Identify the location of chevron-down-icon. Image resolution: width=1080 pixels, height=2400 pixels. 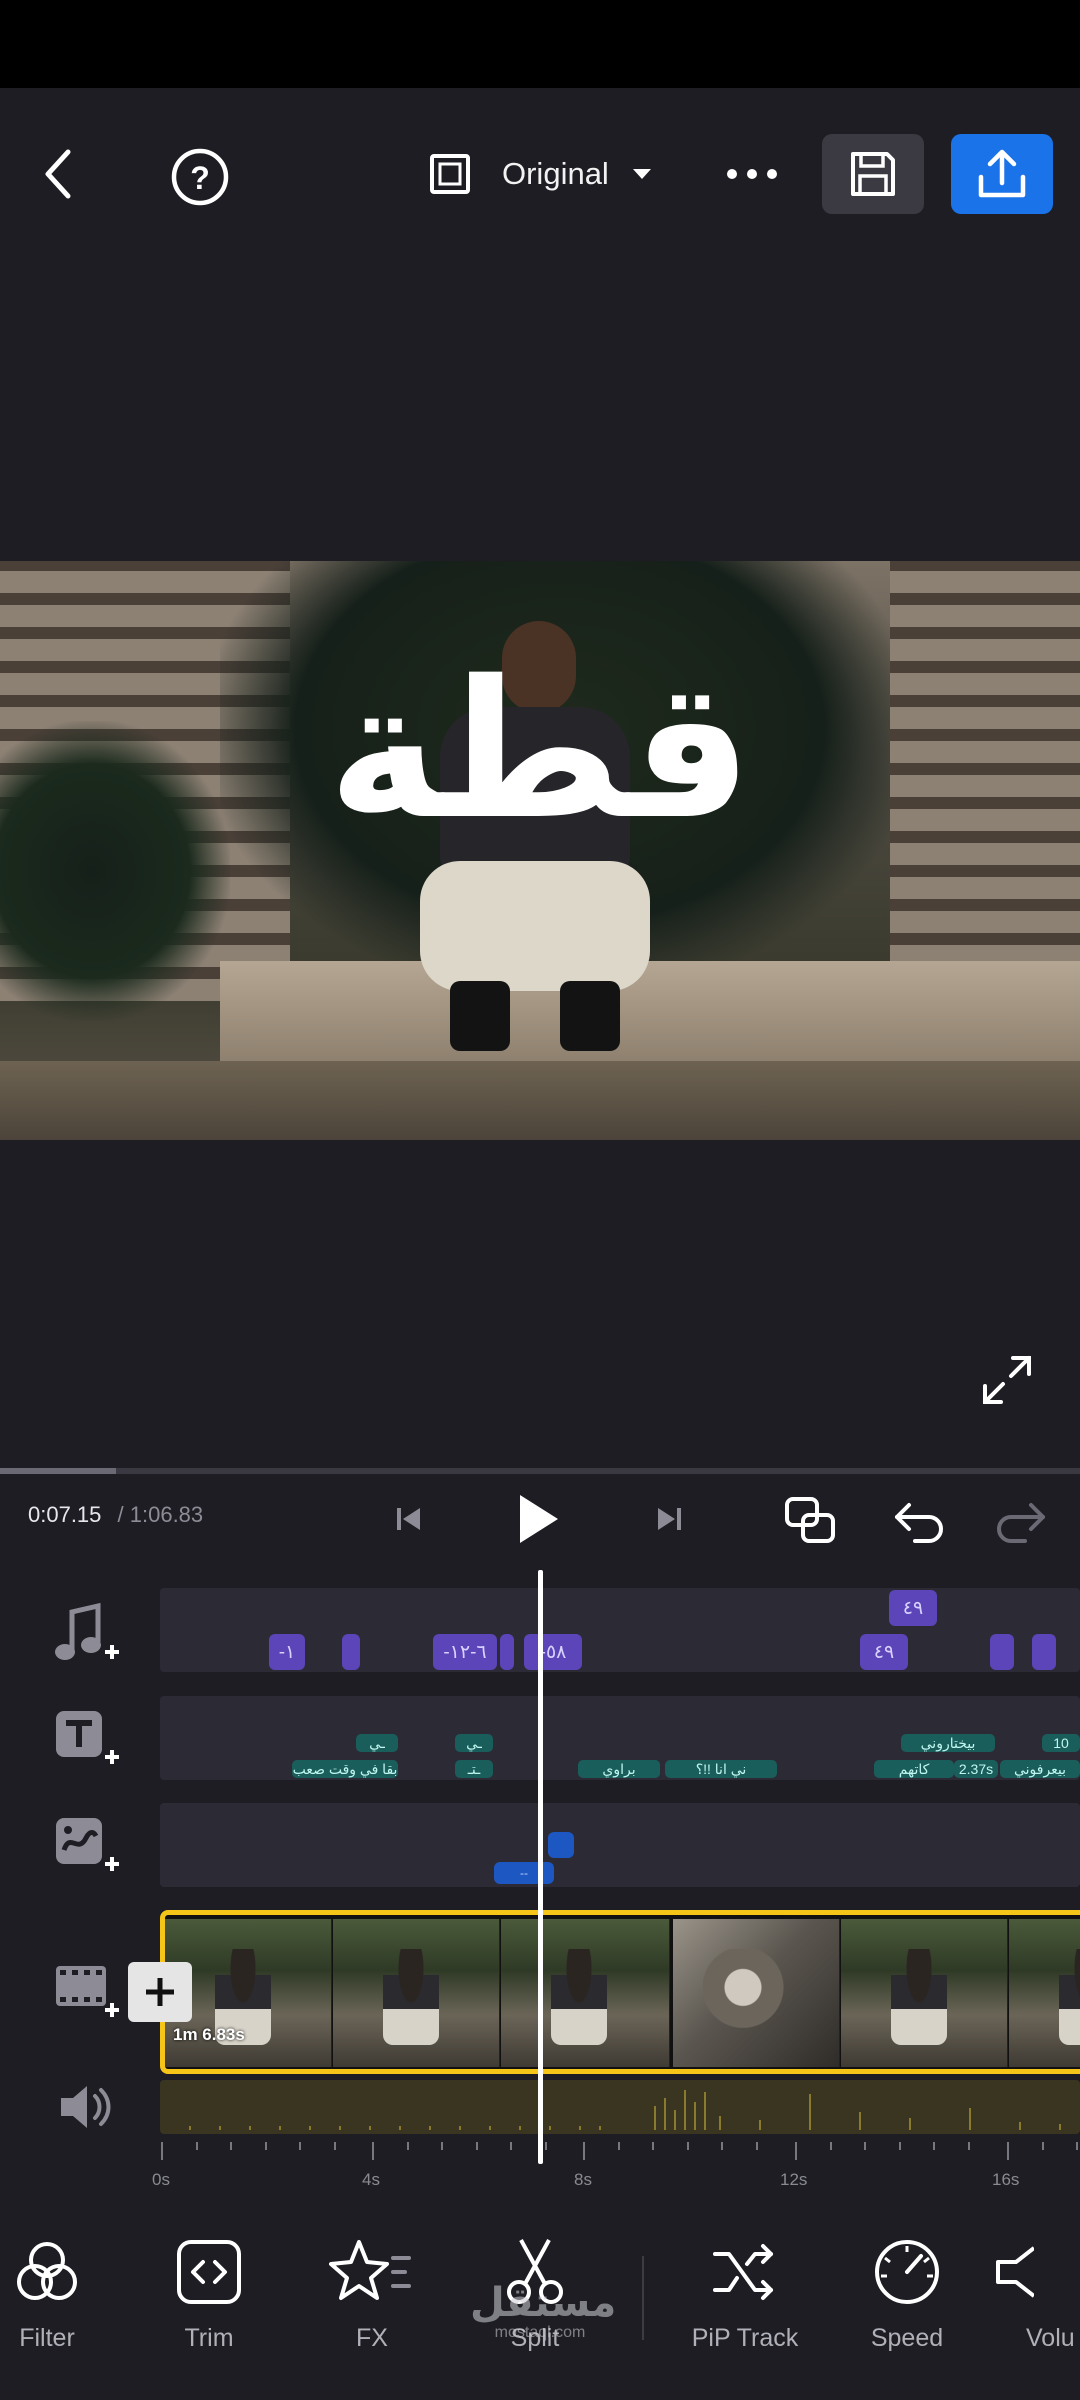
(641, 174).